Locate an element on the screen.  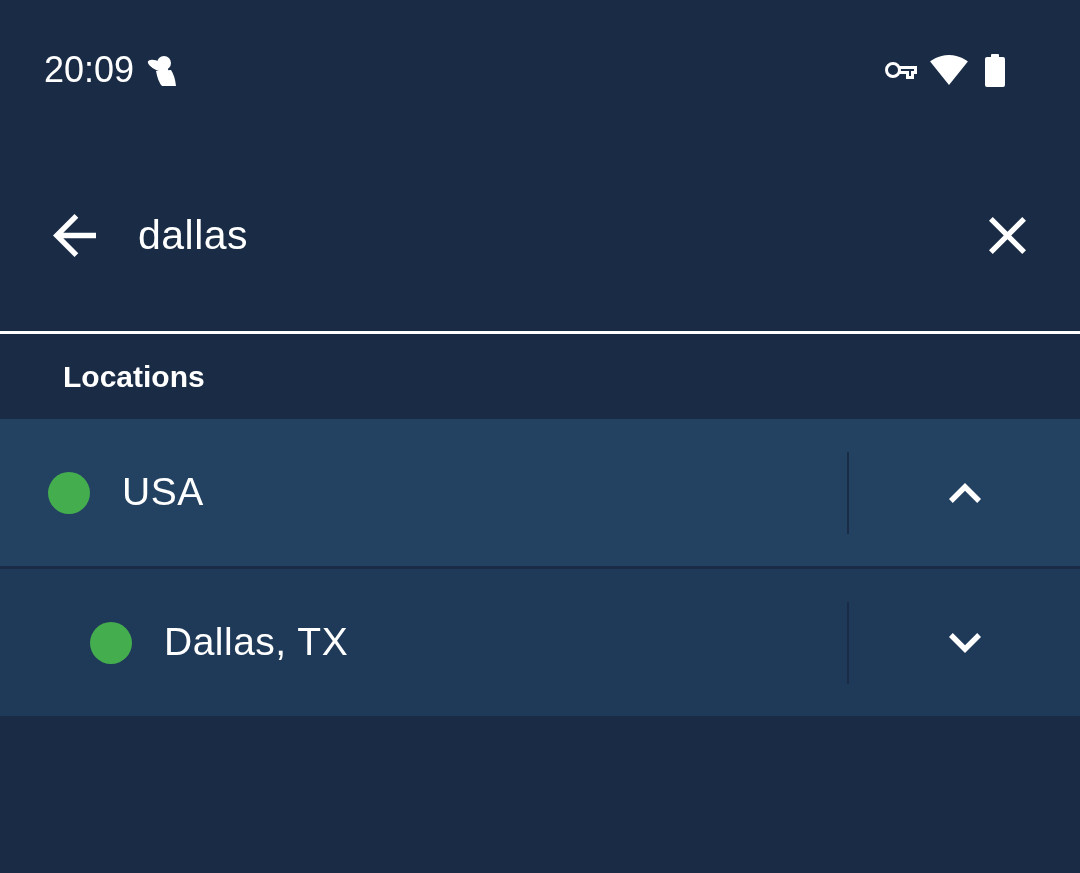
close-icon is located at coordinates (1007, 235).